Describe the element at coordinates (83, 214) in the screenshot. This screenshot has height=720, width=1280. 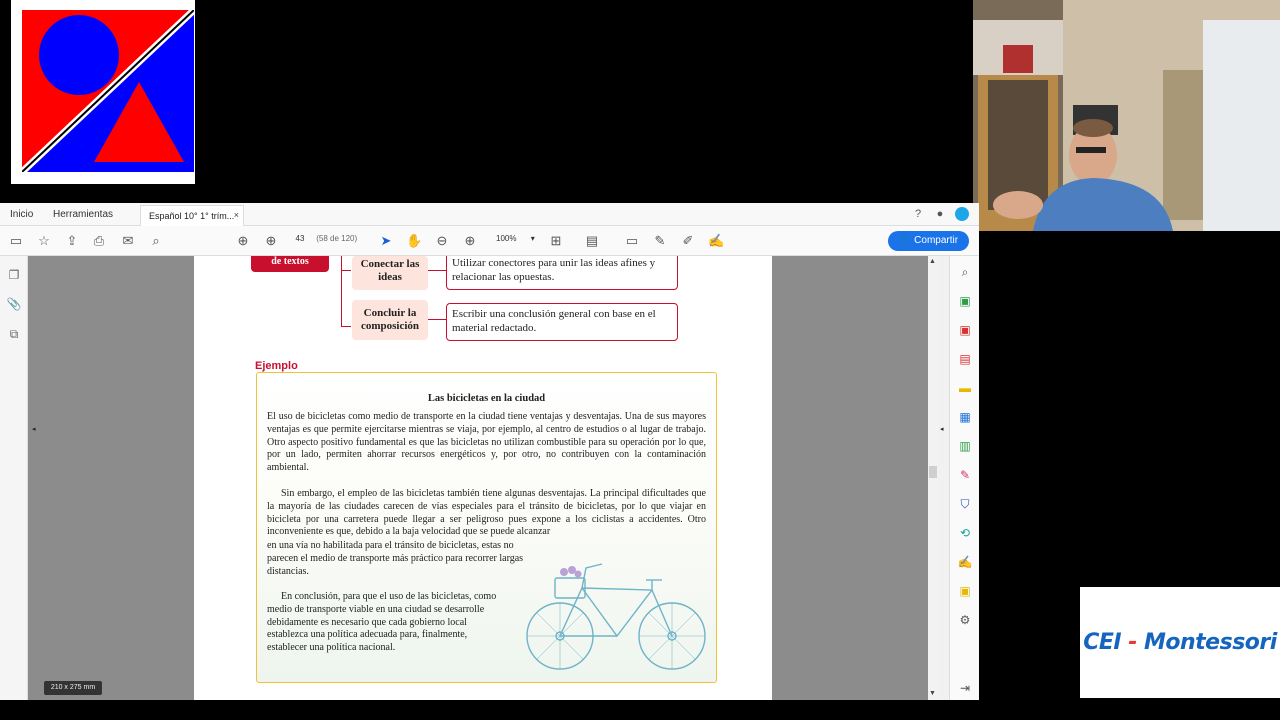
I see `menu-herramientas: Herramientas` at that location.